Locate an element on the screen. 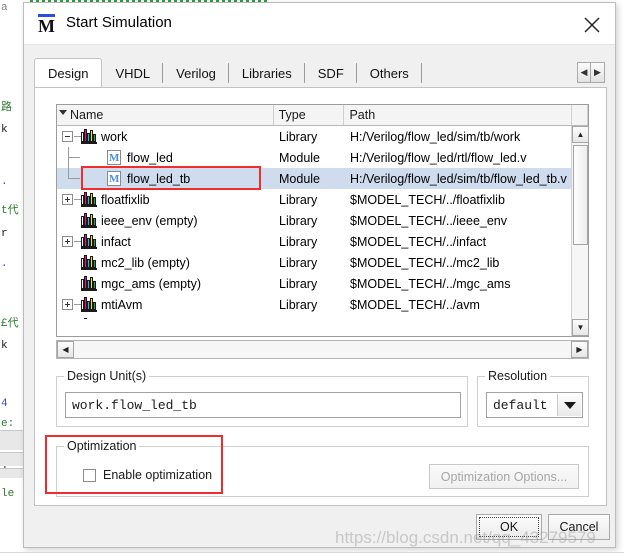  background-code-fragment: £代 is located at coordinates (10, 324).